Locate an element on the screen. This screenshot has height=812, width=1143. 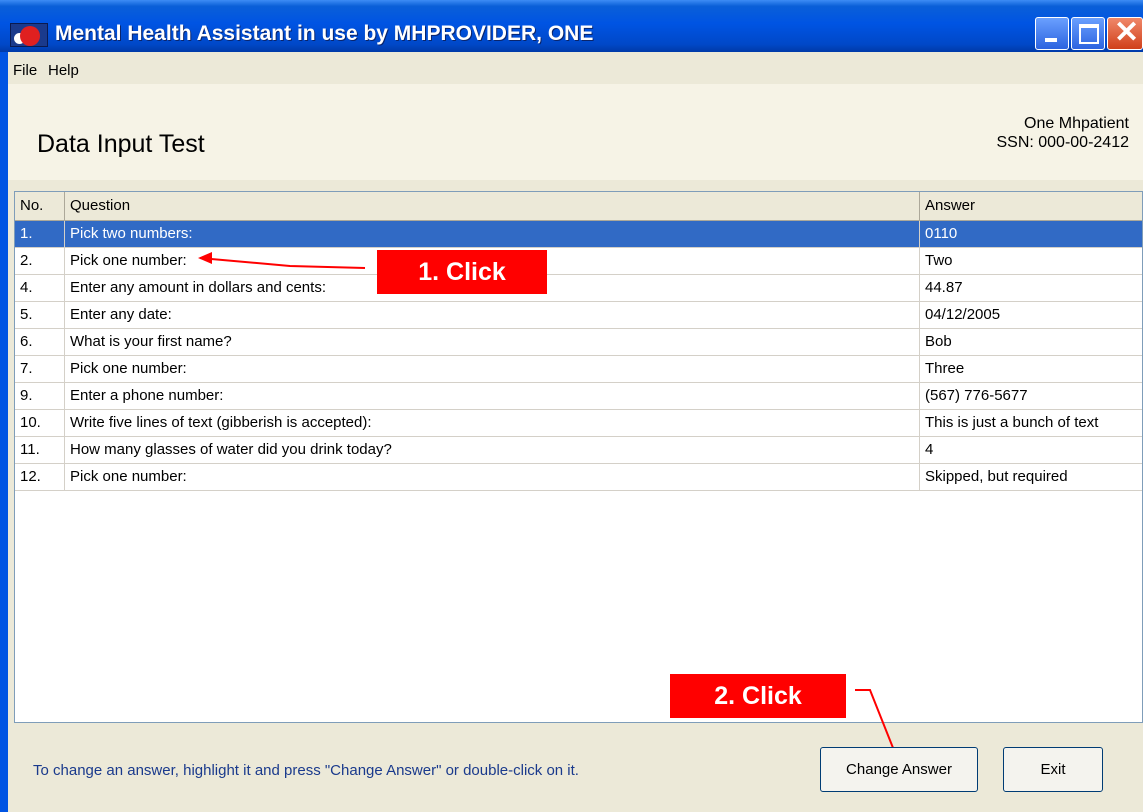
exit-button: Exit is located at coordinates (1053, 769).